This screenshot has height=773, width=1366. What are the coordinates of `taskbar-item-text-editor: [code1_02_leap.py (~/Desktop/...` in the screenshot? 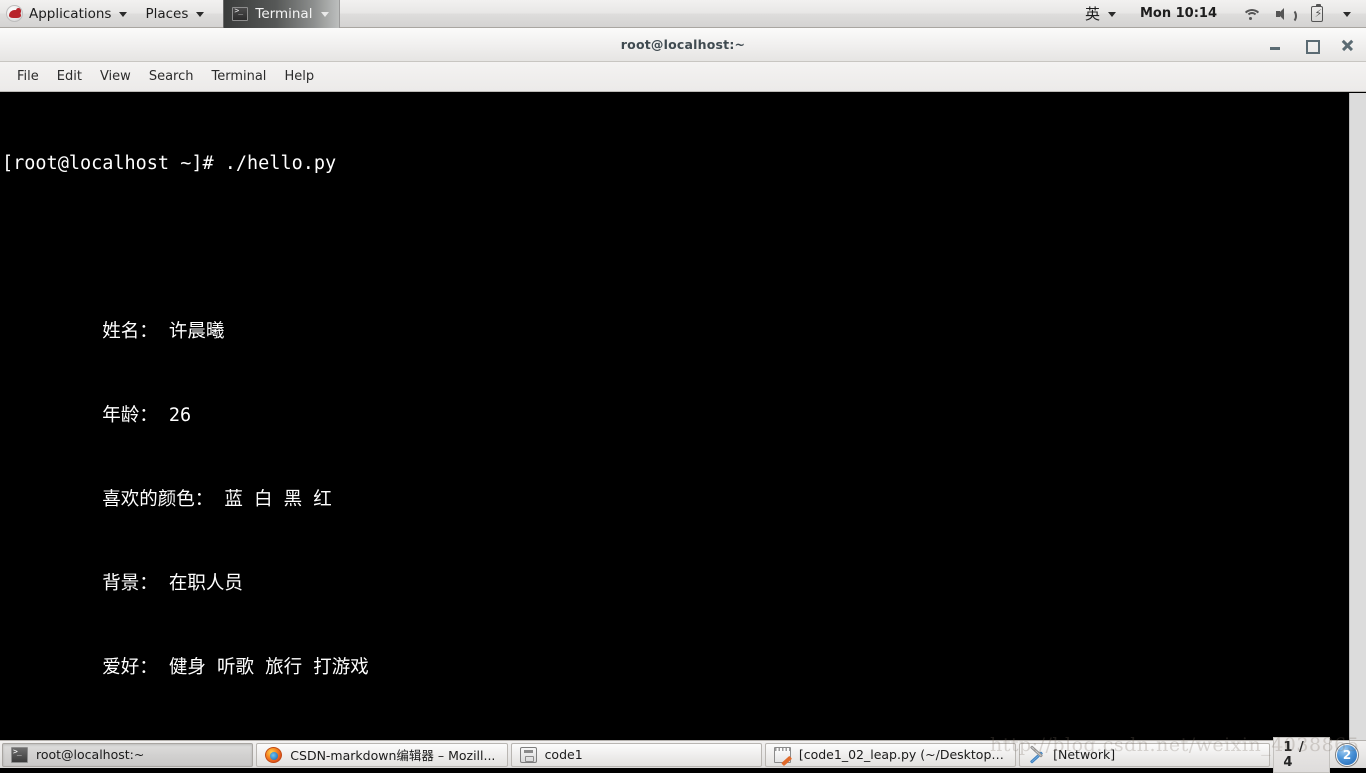 It's located at (890, 754).